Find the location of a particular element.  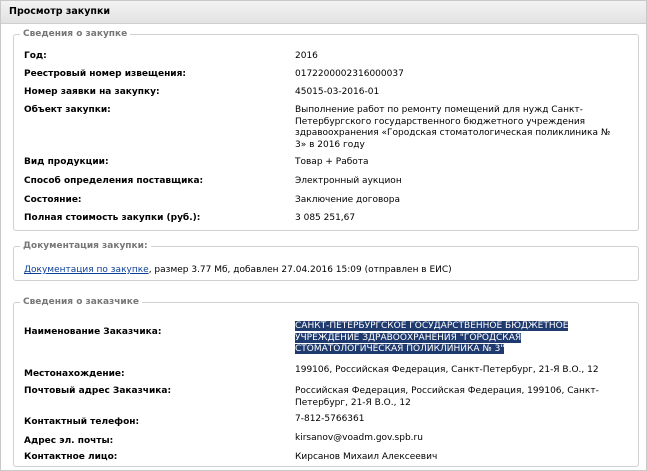

field-customer-name-label: Наименование Заказчика: is located at coordinates (93, 332).